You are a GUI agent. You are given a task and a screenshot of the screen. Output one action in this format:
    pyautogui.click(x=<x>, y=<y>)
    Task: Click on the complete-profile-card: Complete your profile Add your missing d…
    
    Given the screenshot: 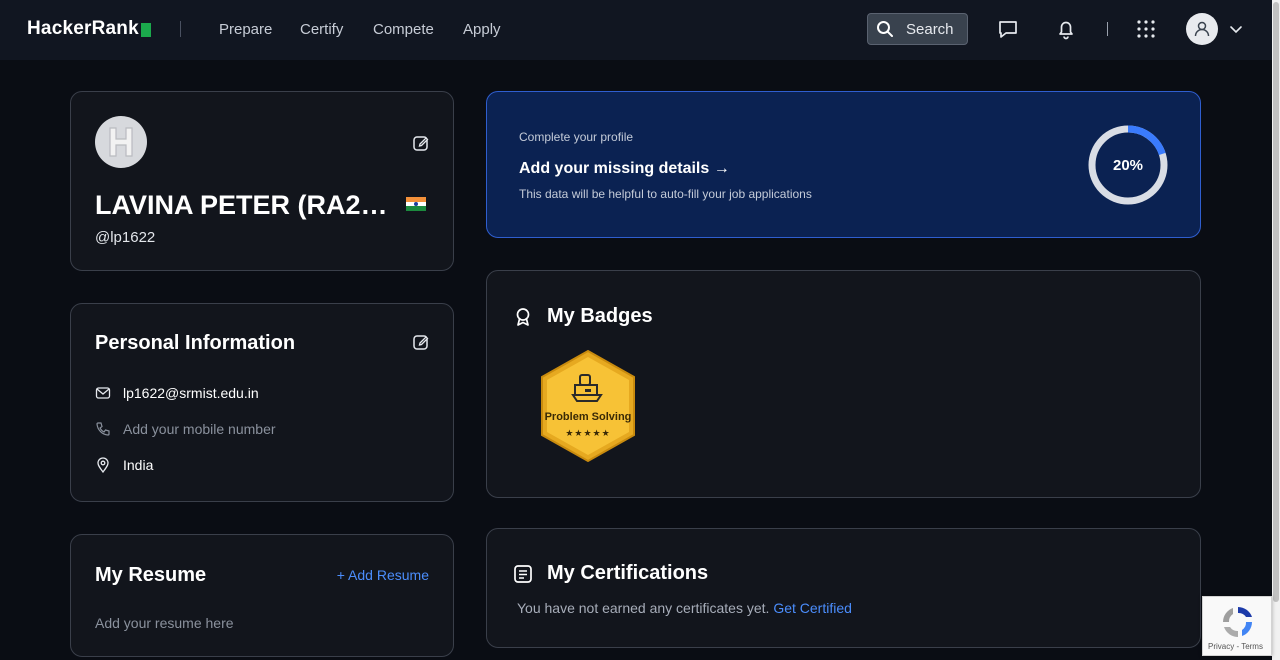 What is the action you would take?
    pyautogui.click(x=843, y=164)
    